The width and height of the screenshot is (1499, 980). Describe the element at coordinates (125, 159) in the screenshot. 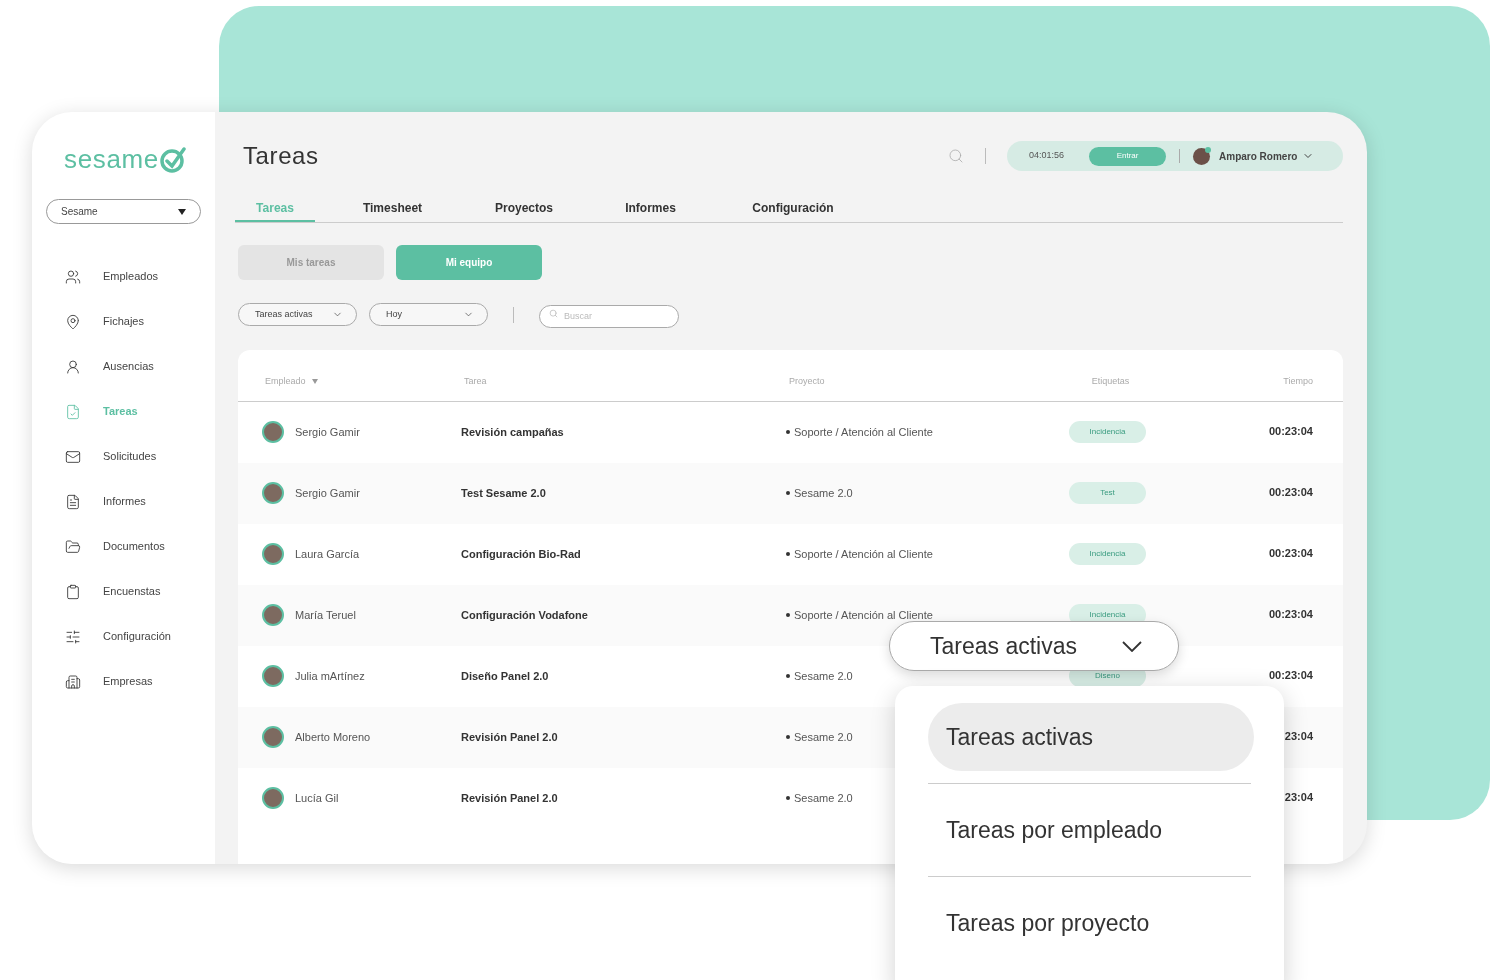

I see `logo: sesame` at that location.